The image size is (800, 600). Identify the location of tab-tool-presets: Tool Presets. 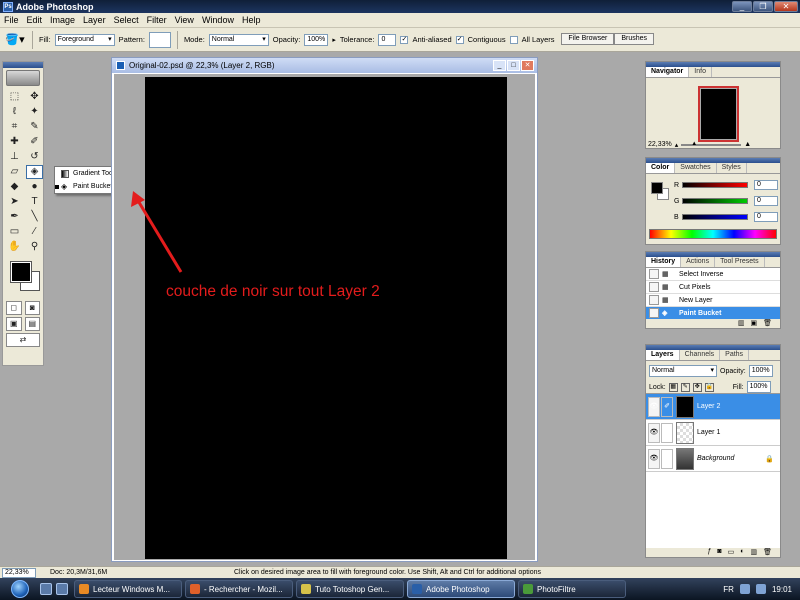
(740, 262).